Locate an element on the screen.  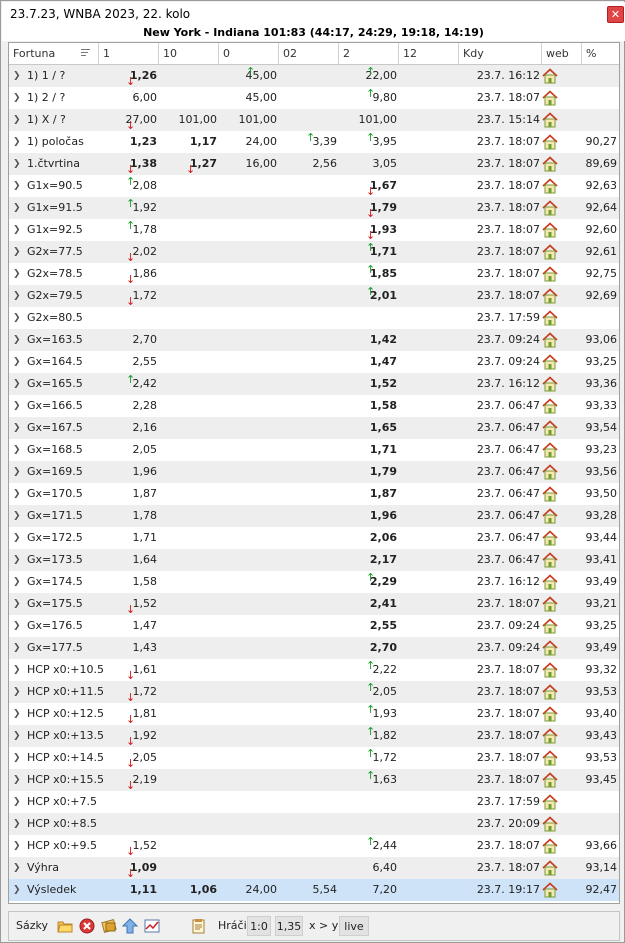
table-row: ❯ Gx=166.5 2,28 1,58 23.7. 06:47 93,33 is located at coordinates (314, 406).